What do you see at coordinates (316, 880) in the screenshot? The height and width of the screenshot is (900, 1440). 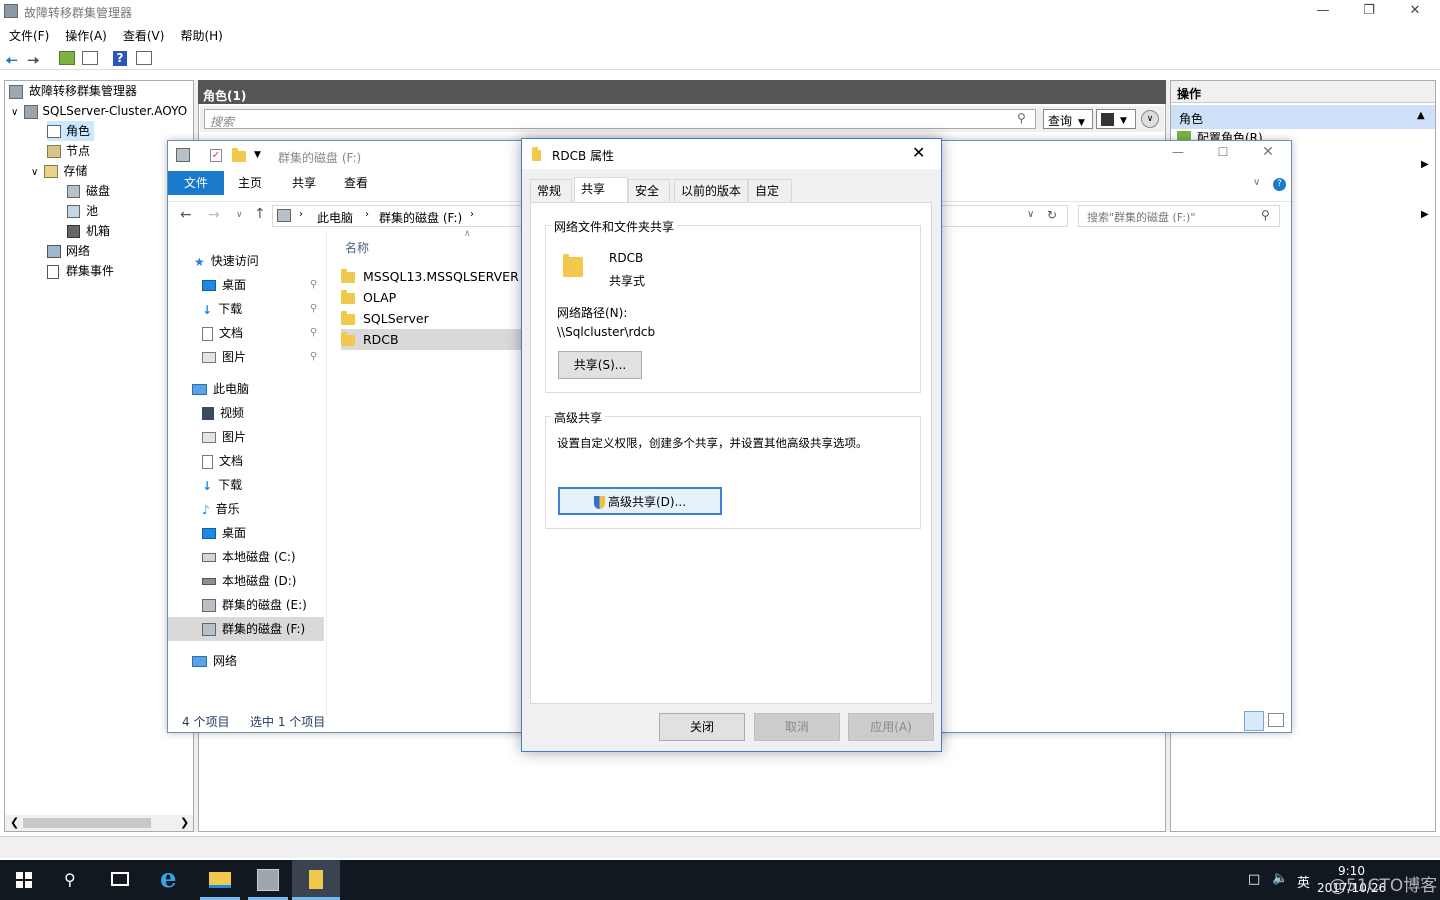 I see `taskbar-folder-active` at bounding box center [316, 880].